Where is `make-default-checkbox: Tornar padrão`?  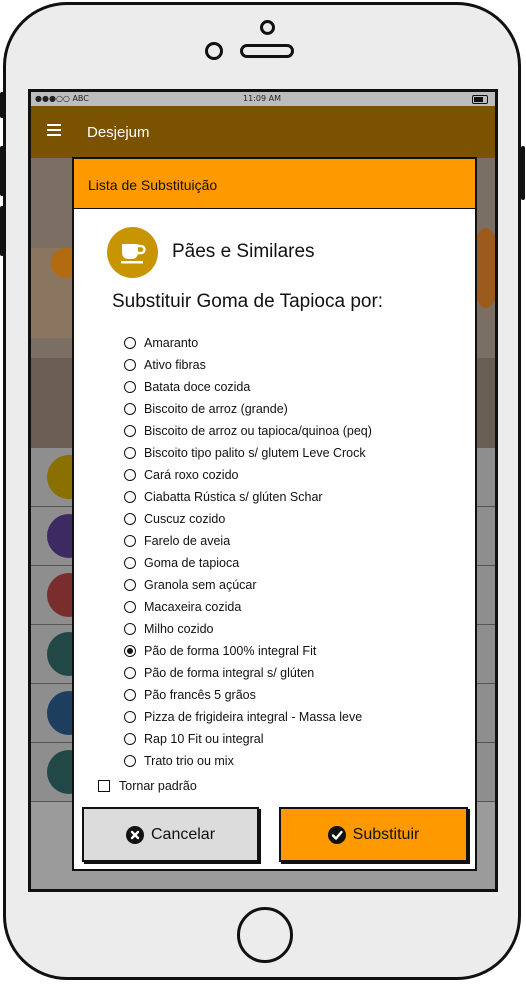
make-default-checkbox: Tornar padrão is located at coordinates (147, 786).